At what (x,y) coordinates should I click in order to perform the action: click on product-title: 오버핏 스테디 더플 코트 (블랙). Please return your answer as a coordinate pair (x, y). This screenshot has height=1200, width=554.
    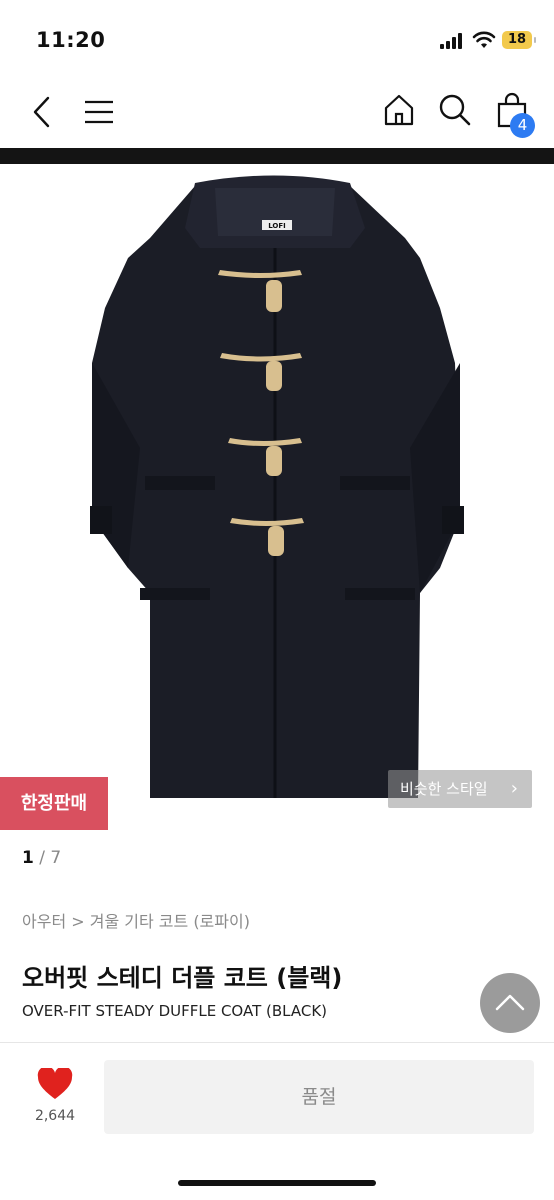
    Looking at the image, I should click on (182, 978).